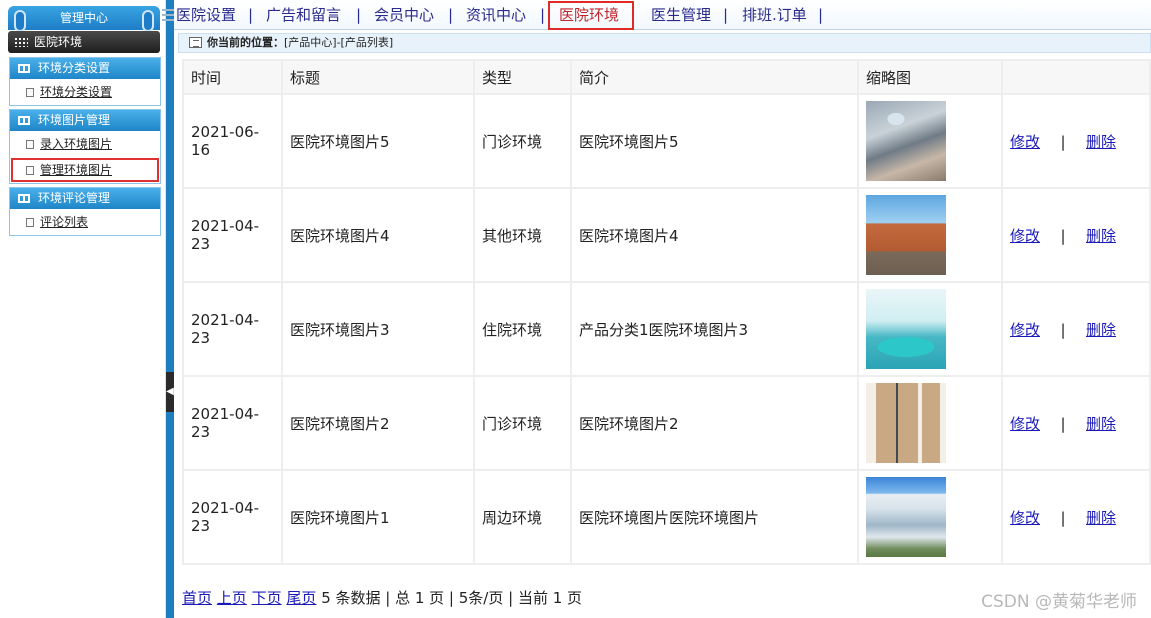 The width and height of the screenshot is (1151, 618). I want to click on nav-item-hospital-settings: 医院设置, so click(206, 15).